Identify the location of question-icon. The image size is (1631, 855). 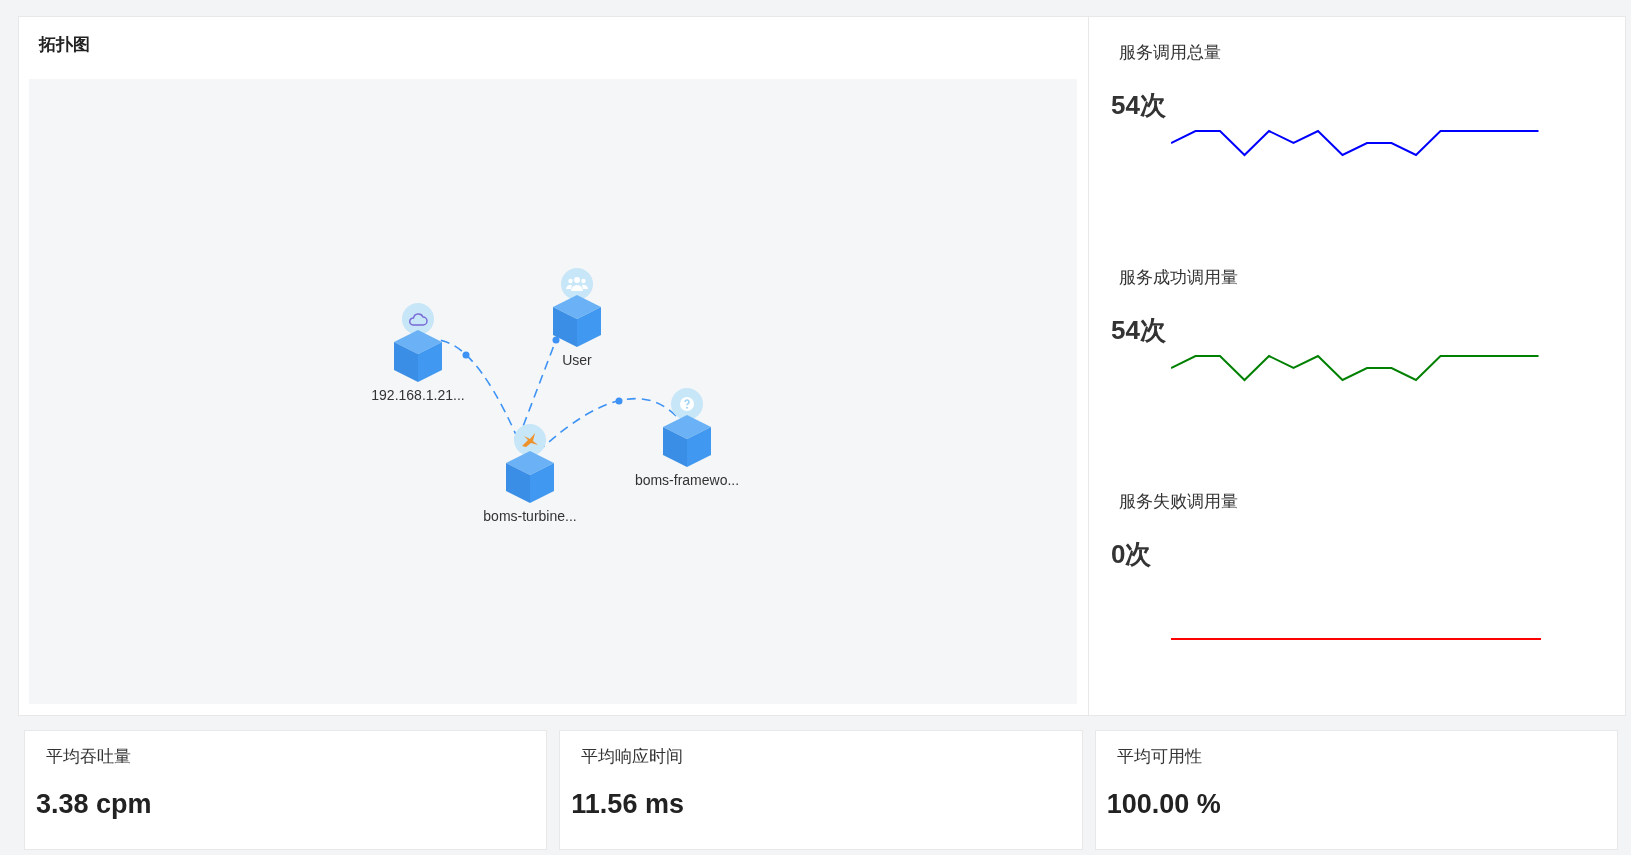
(687, 404).